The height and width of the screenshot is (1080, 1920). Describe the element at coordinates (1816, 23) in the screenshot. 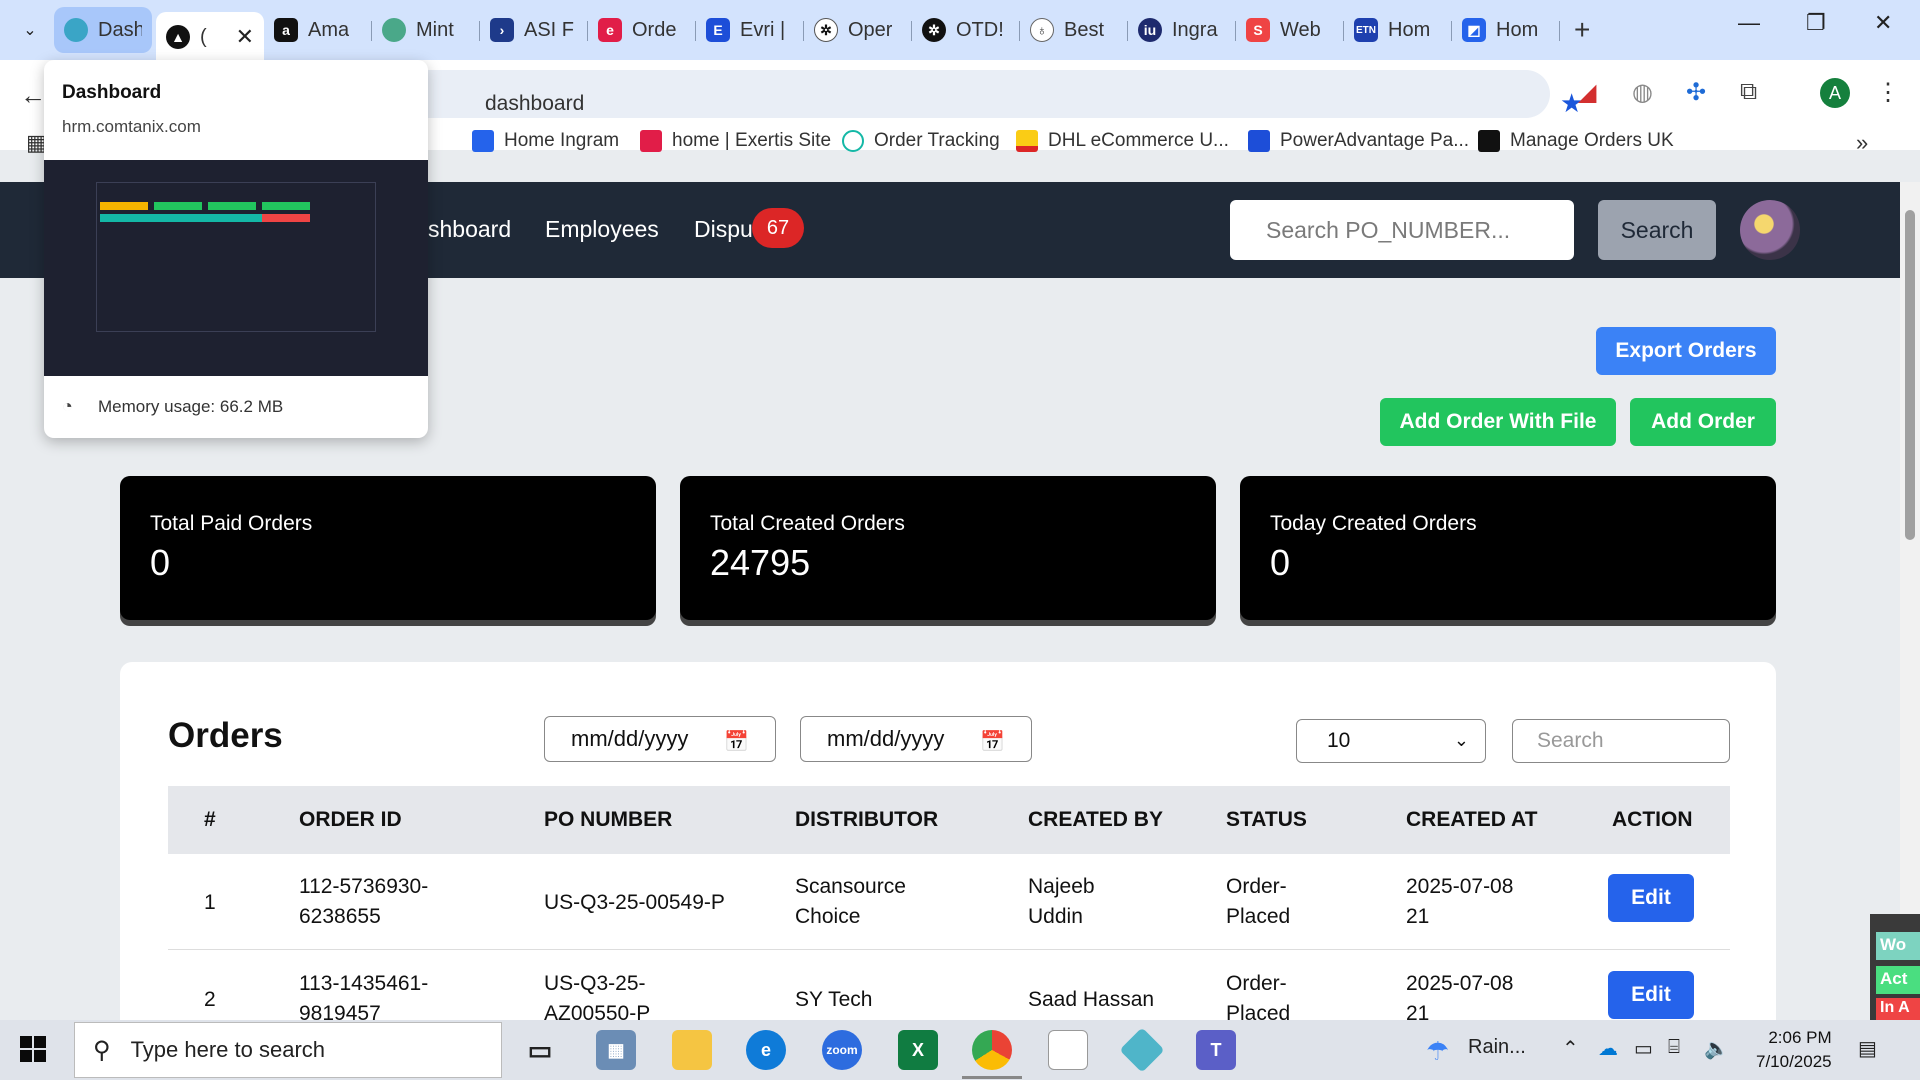

I see `restore-icon: ❐` at that location.